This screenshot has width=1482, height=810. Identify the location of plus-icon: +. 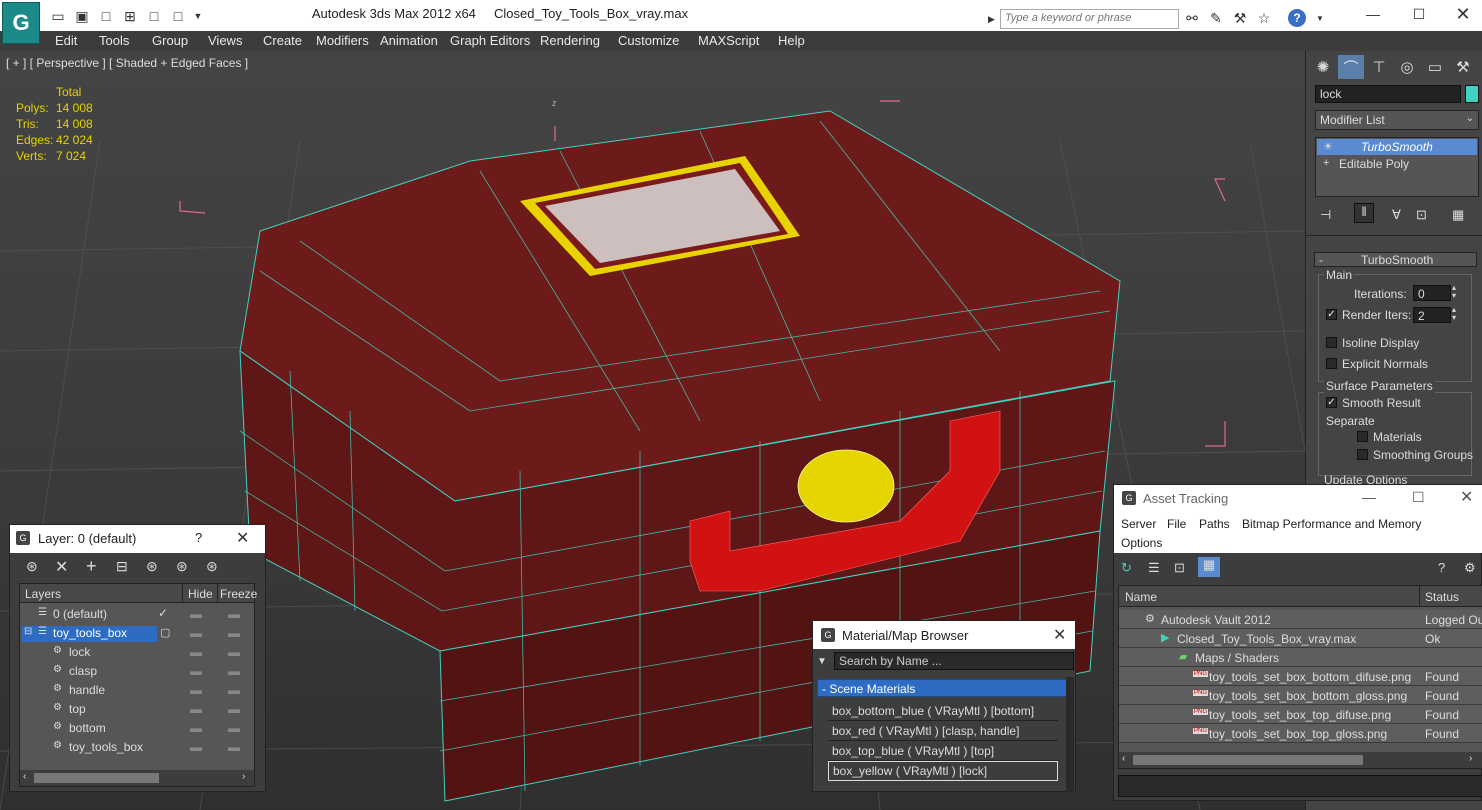
(1326, 163).